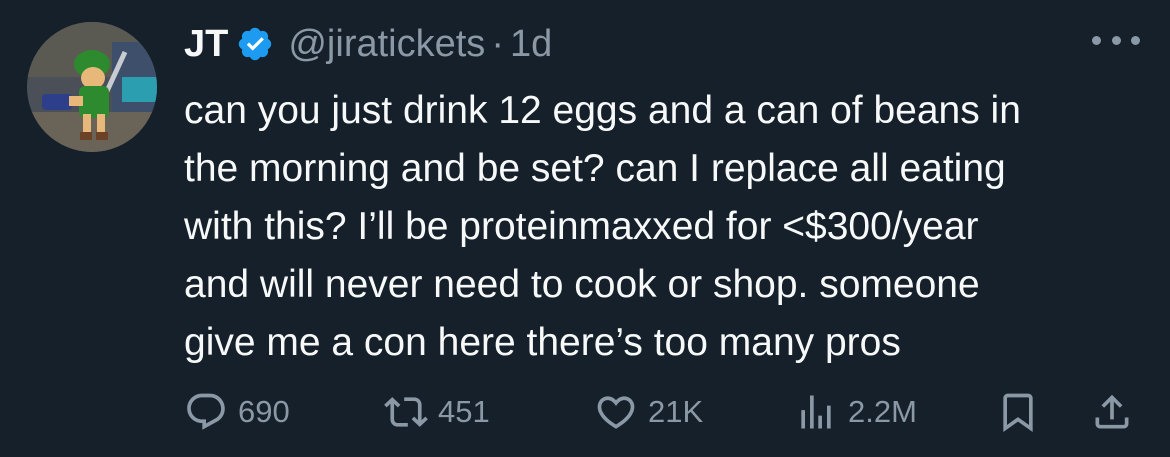  Describe the element at coordinates (206, 44) in the screenshot. I see `display-name: JT` at that location.